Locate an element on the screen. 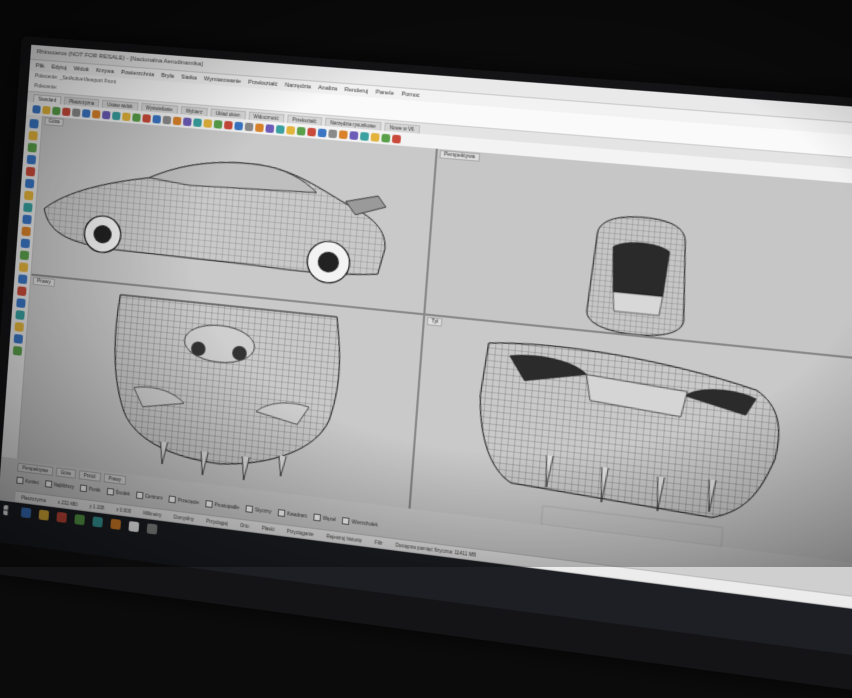  osnap-option: Środek is located at coordinates (118, 492).